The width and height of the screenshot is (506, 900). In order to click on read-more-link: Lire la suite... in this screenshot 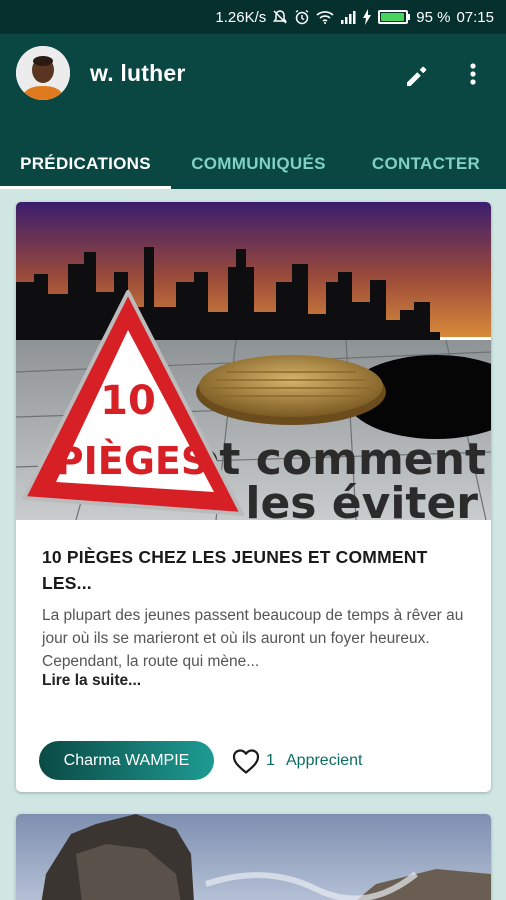, I will do `click(91, 681)`.